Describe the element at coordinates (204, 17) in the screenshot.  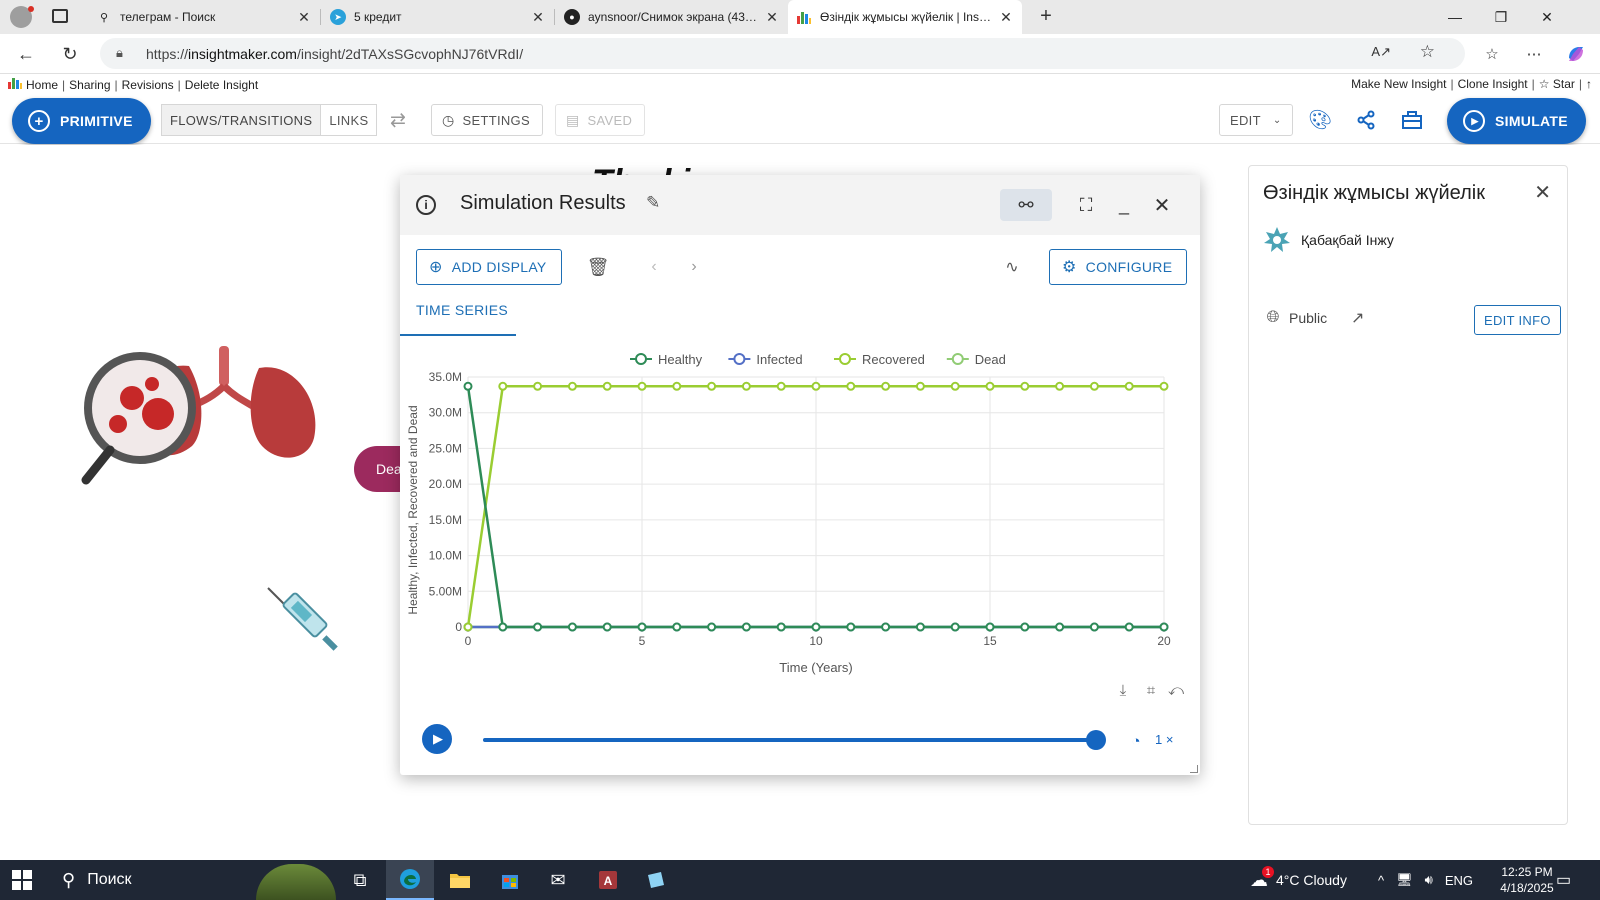
I see `browser-tab-search: ⚲ телеграм - Поиск ✕` at that location.